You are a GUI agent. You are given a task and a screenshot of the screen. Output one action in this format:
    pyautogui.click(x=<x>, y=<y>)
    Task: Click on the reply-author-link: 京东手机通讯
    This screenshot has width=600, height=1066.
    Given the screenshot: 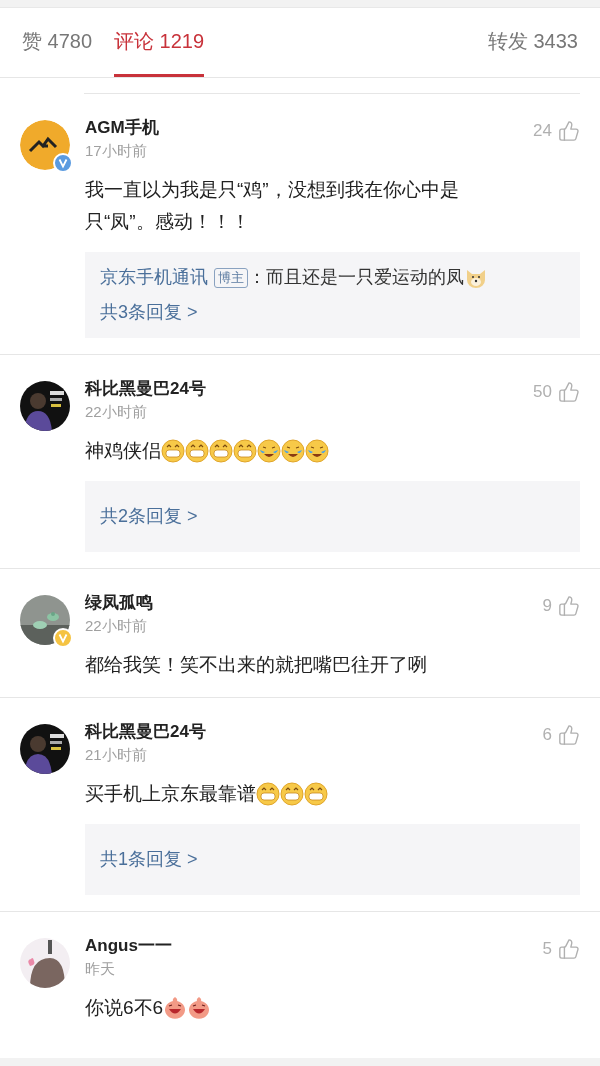 What is the action you would take?
    pyautogui.click(x=154, y=277)
    